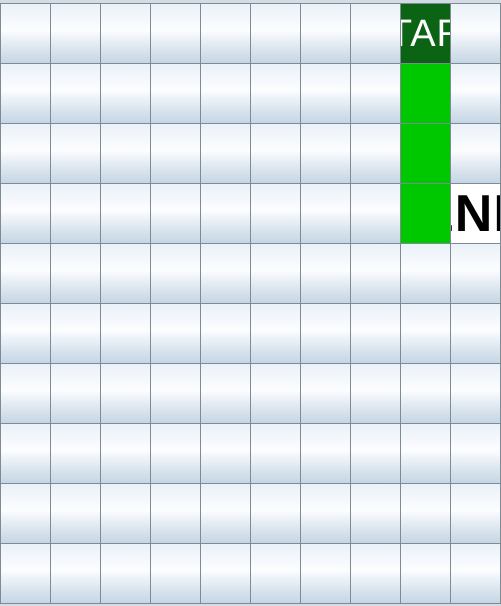  What do you see at coordinates (475, 213) in the screenshot?
I see `end-cell: END` at bounding box center [475, 213].